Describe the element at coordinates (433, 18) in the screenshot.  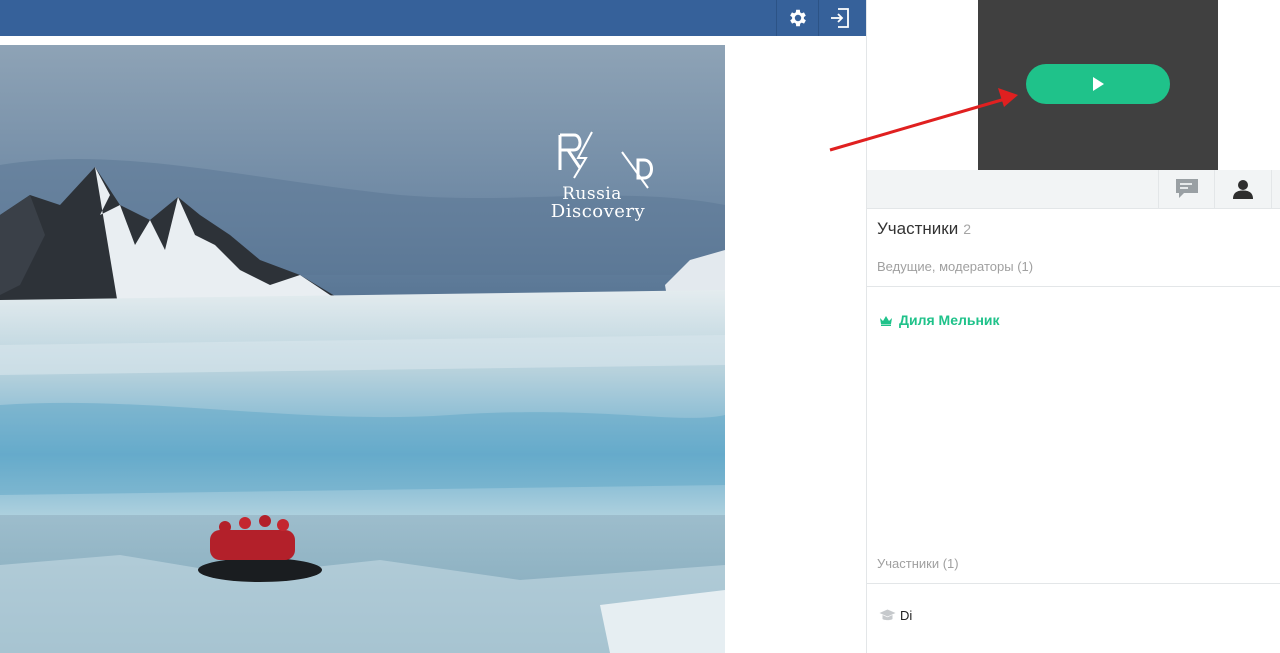
I see `top-toolbar` at that location.